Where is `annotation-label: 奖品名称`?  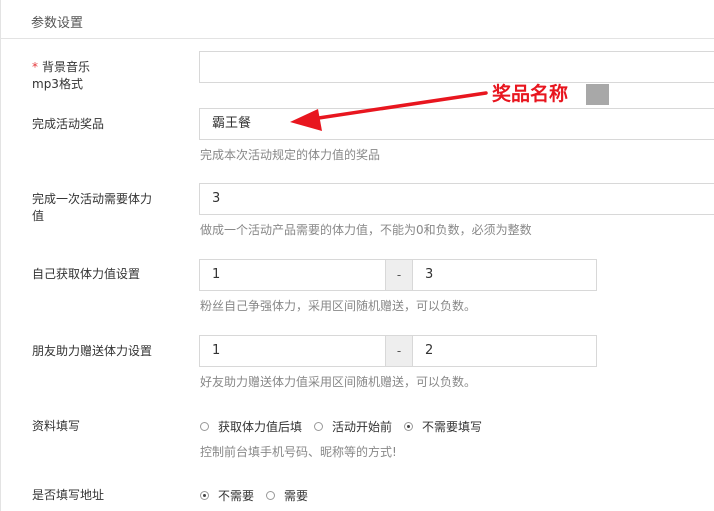
annotation-label: 奖品名称 is located at coordinates (530, 94).